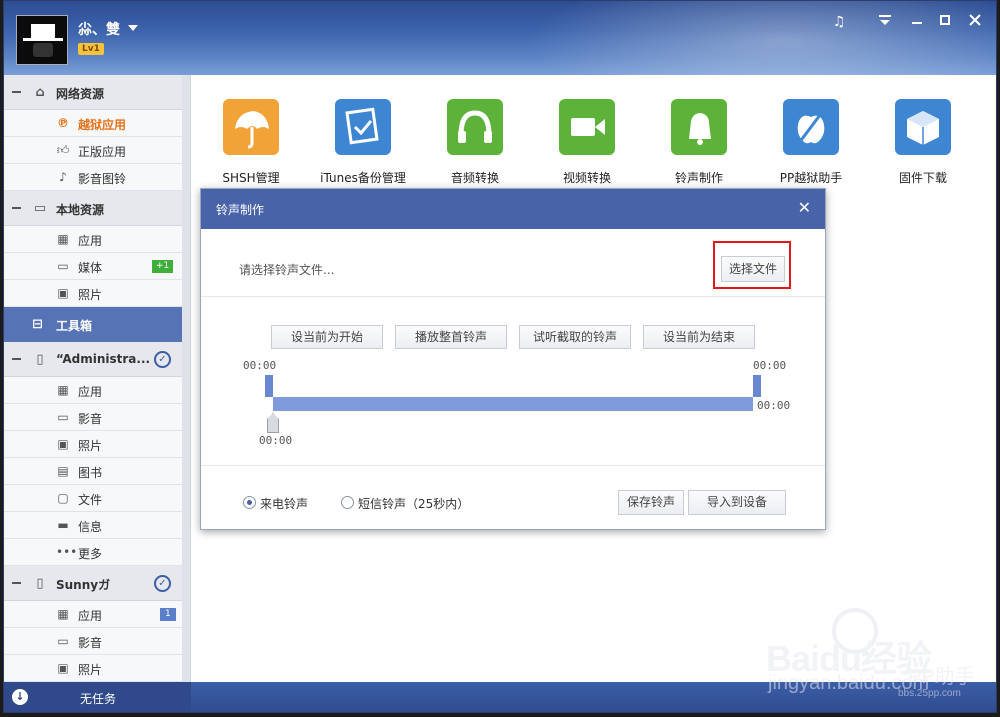  Describe the element at coordinates (513, 209) in the screenshot. I see `dialog-titlebar: 铃声制作 ✕` at that location.